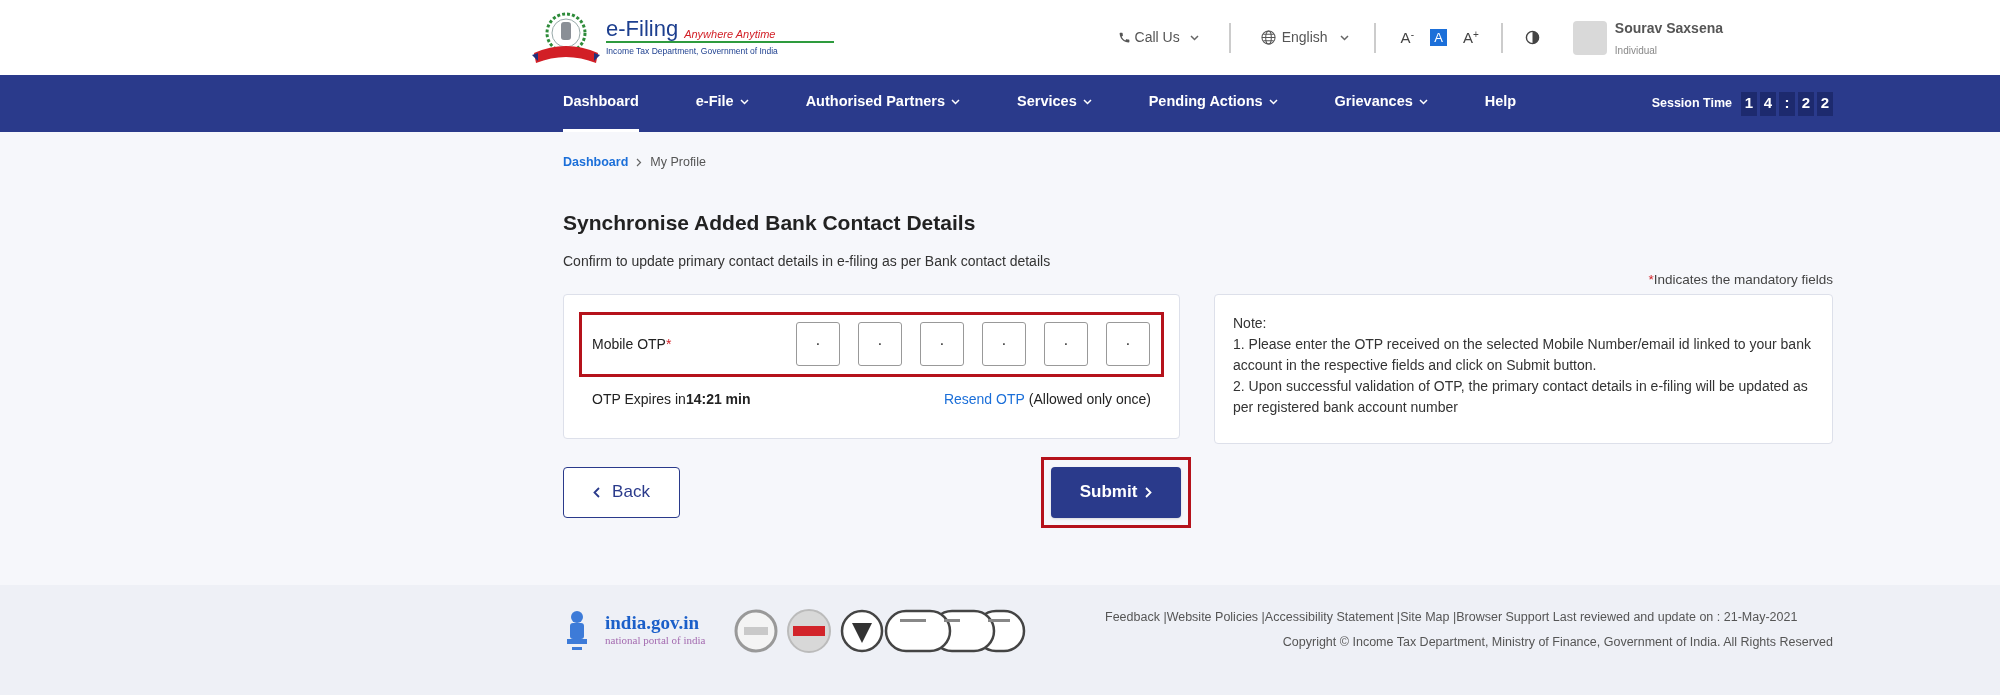  What do you see at coordinates (932, 631) in the screenshot?
I see `iso-certification-badges-icon` at bounding box center [932, 631].